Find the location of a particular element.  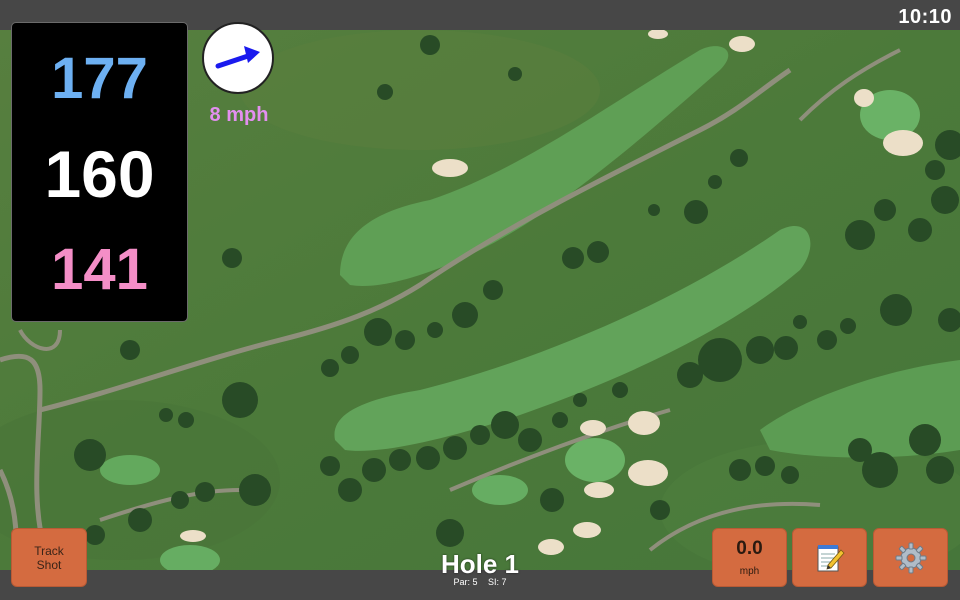

wind-speed-unit: mph is located at coordinates (749, 571).